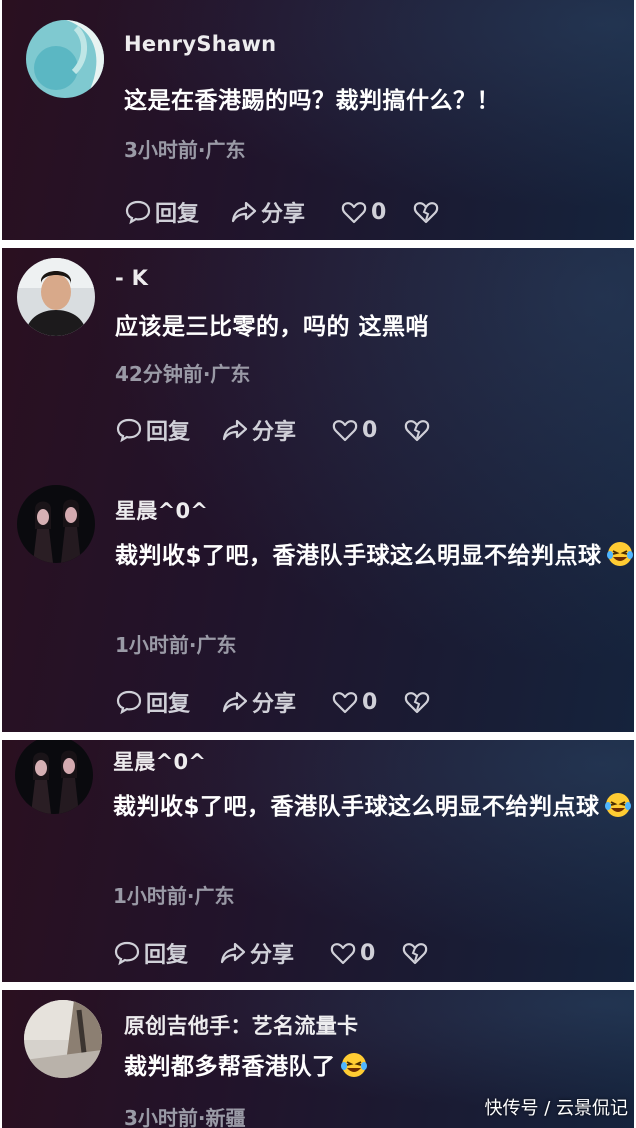 This screenshot has height=1128, width=636. I want to click on comment-text: 裁判都多帮香港队了, so click(379, 1067).